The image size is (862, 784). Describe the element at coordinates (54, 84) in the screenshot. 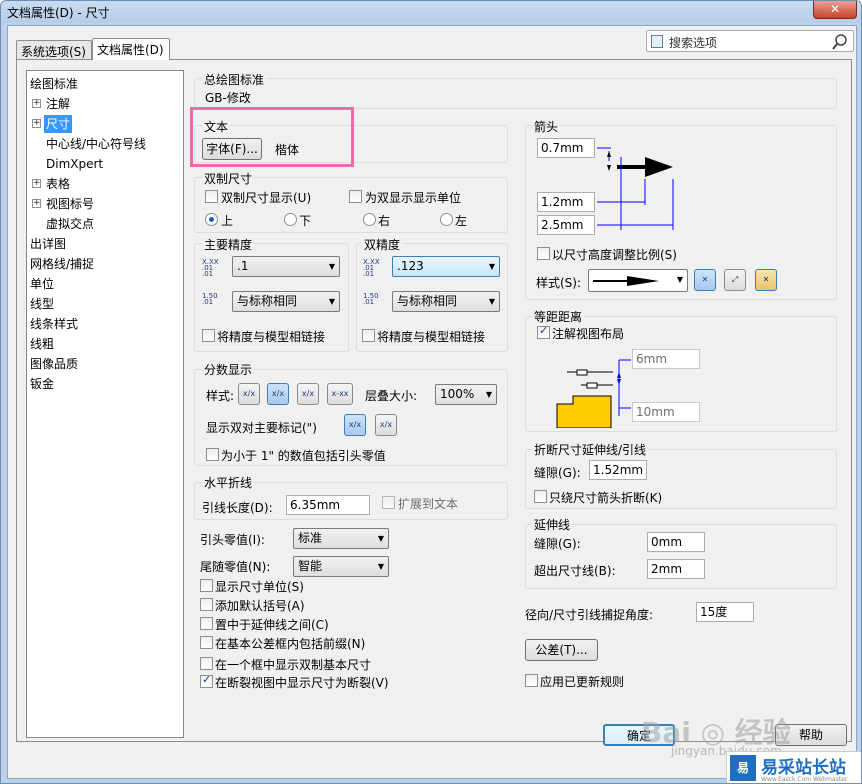

I see `tree-item-drafting-standard: 绘图标准` at that location.